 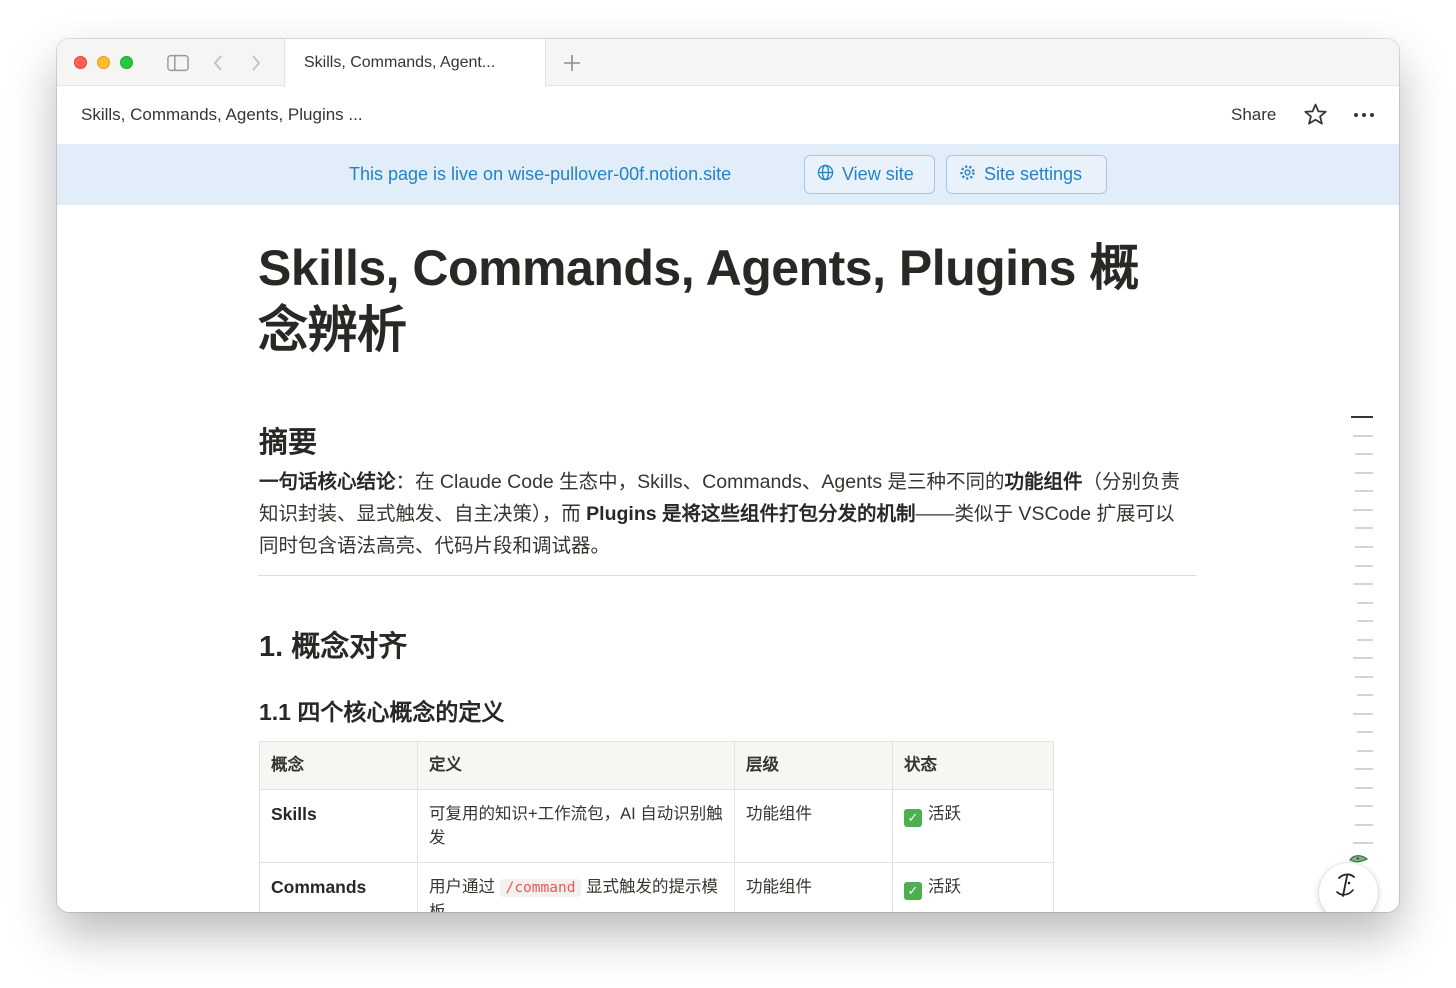 What do you see at coordinates (103, 62) in the screenshot?
I see `minimize-window-button` at bounding box center [103, 62].